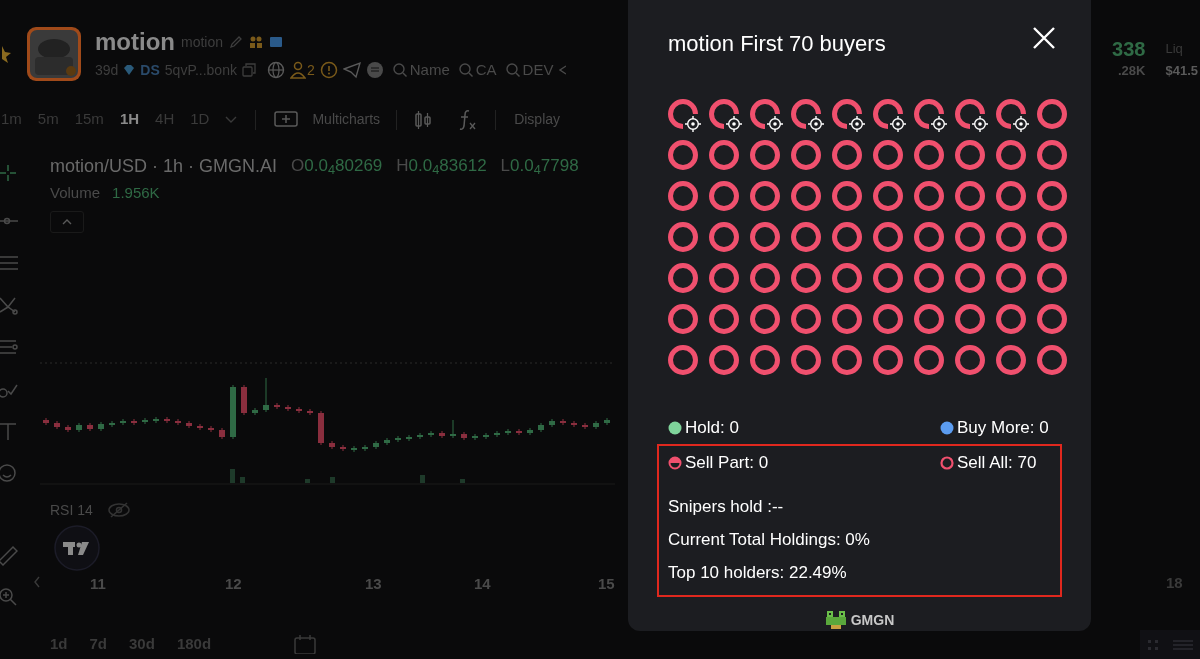 The image size is (1200, 659). What do you see at coordinates (77, 548) in the screenshot?
I see `tv-logo-icon` at bounding box center [77, 548].